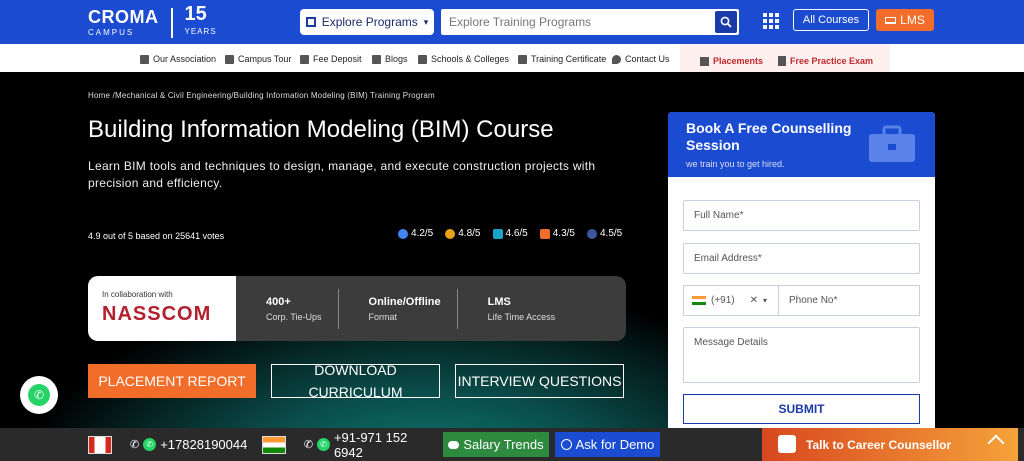  Describe the element at coordinates (265, 59) in the screenshot. I see `nav-label: Campus Tour` at that location.